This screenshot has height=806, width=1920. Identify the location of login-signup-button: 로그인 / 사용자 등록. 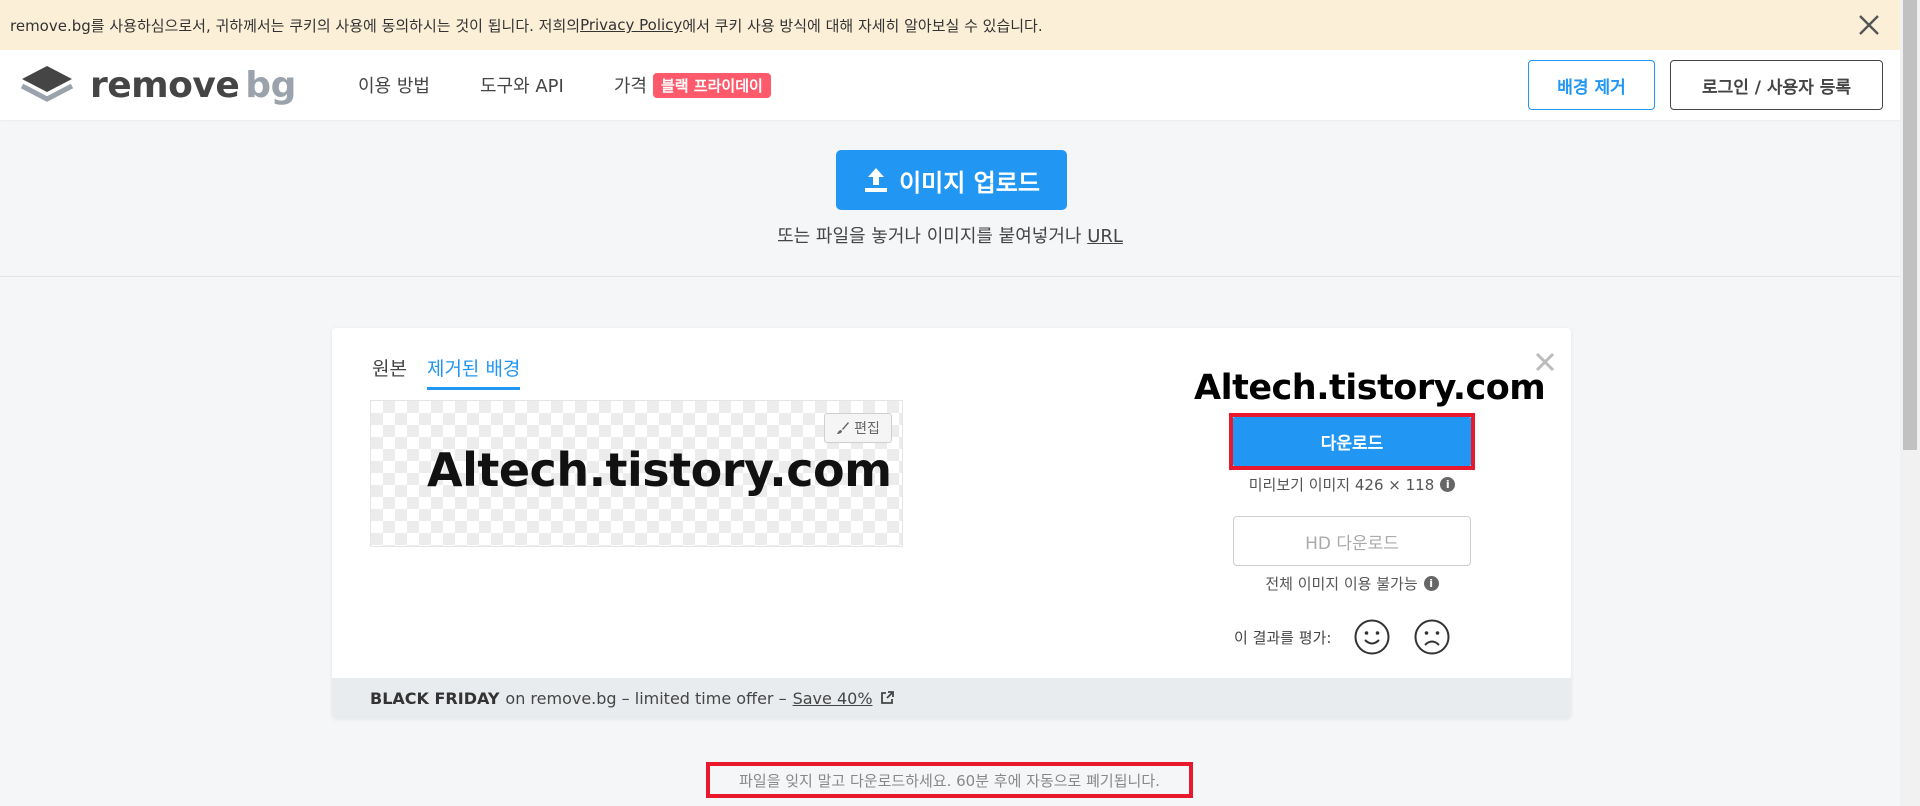
(1776, 85).